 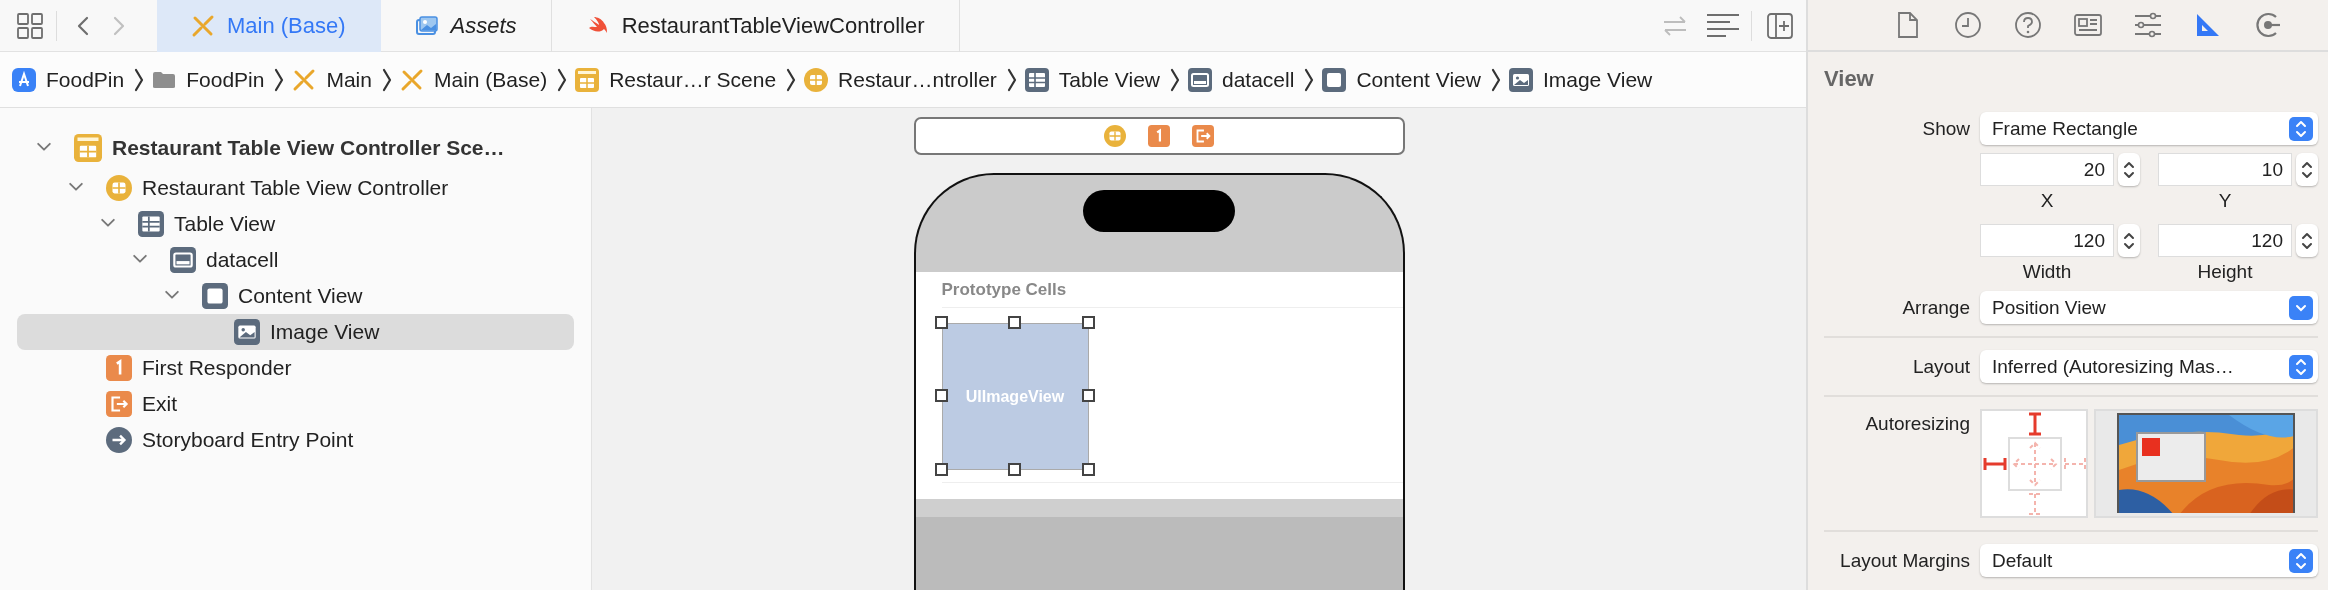 I want to click on editor-tab: Assets, so click(x=466, y=26).